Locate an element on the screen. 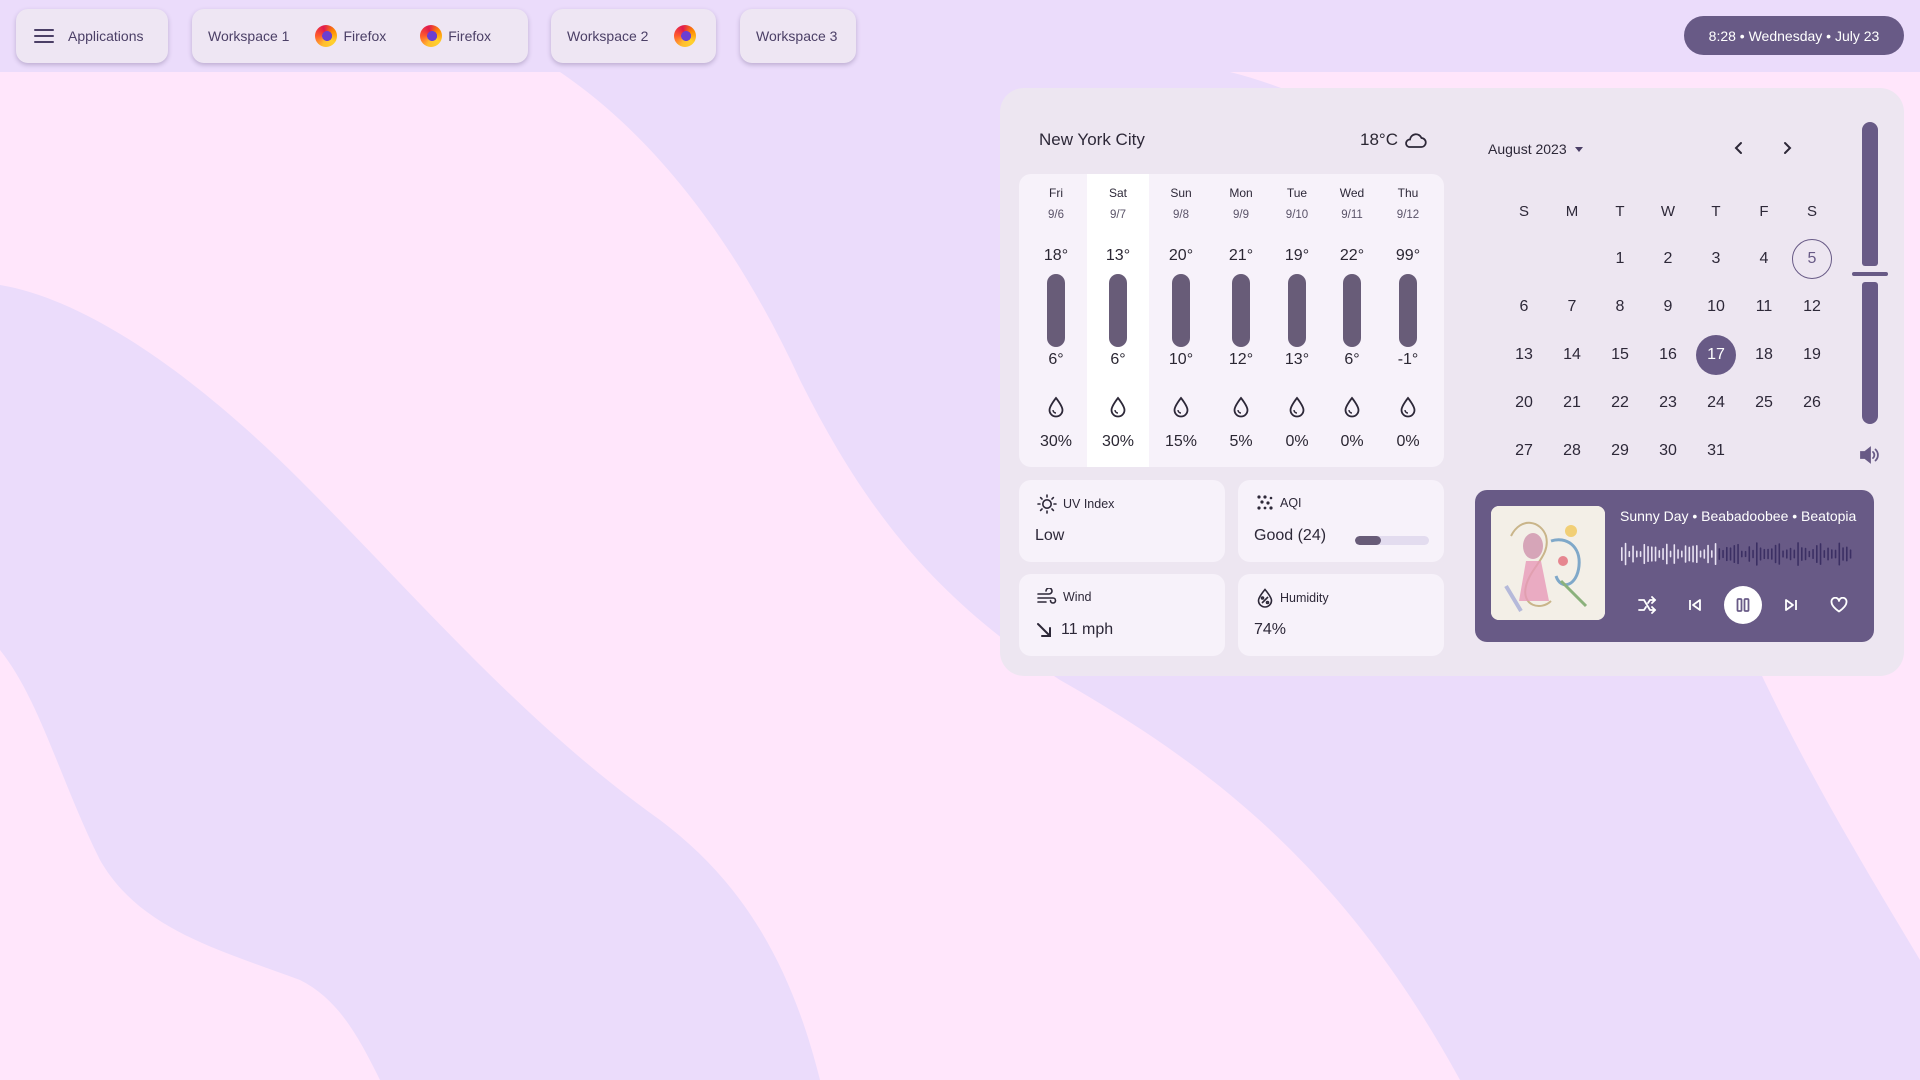 This screenshot has width=1920, height=1080. calendar-day: 14 is located at coordinates (1572, 355).